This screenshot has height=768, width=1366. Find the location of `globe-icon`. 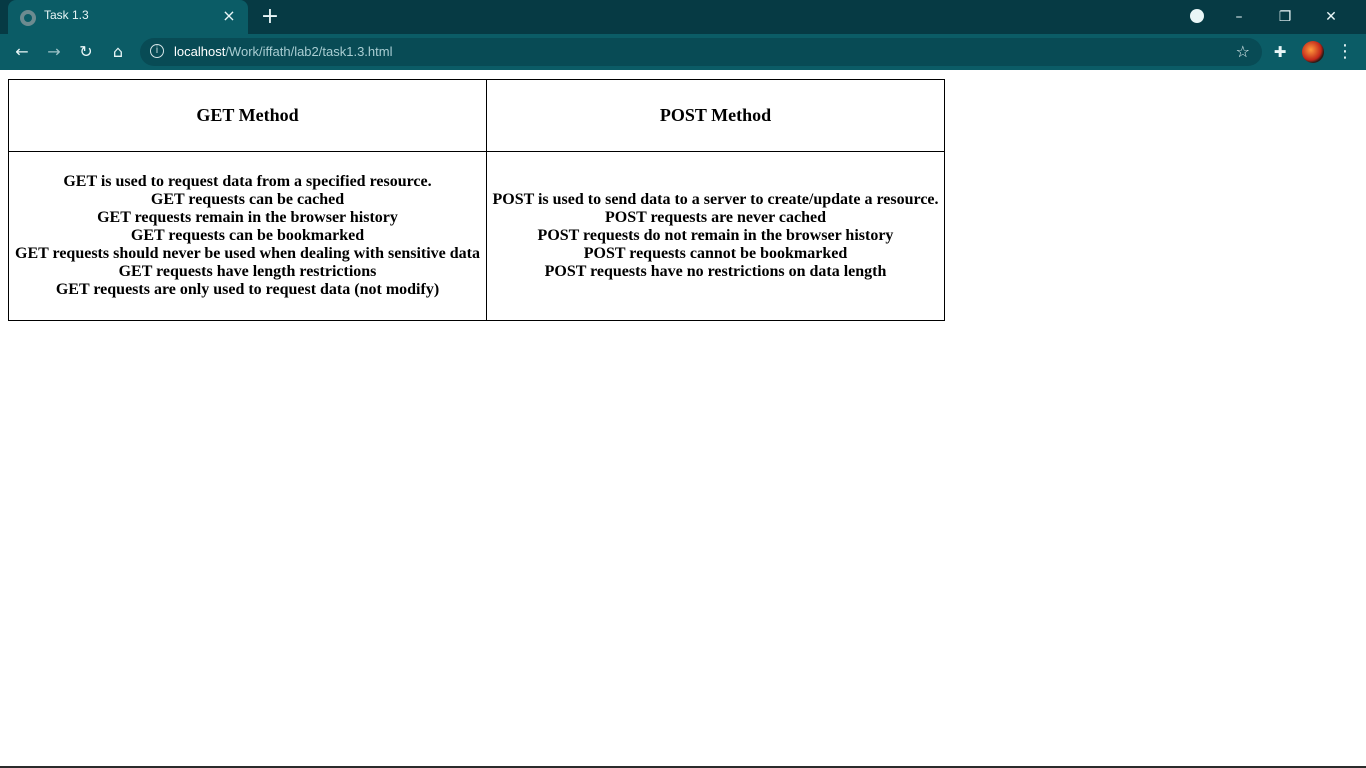

globe-icon is located at coordinates (28, 18).